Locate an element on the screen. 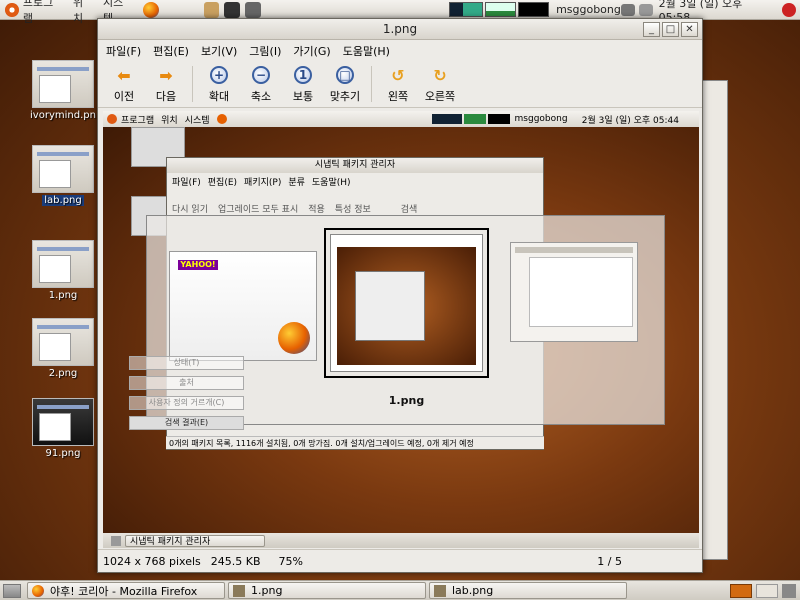 Image resolution: width=800 pixels, height=600 pixels. desktop-icon-label: 2.png is located at coordinates (63, 373).